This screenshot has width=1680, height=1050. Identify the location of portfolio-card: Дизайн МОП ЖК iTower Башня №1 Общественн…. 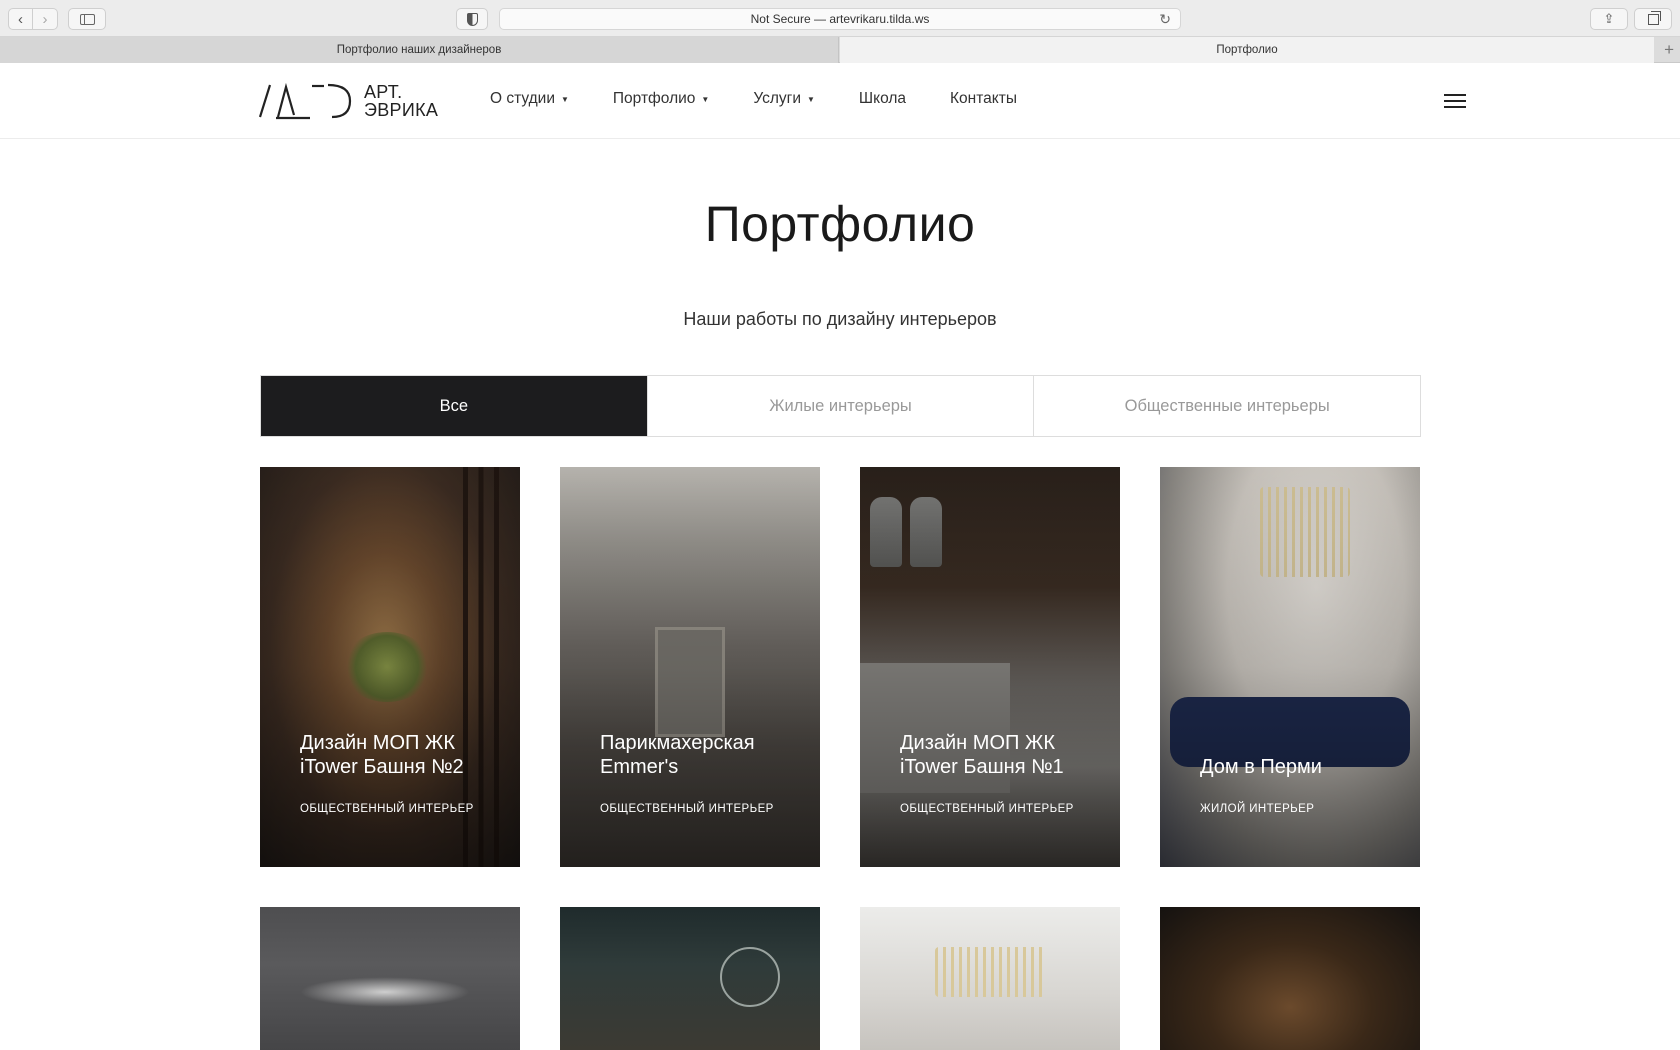
(990, 667).